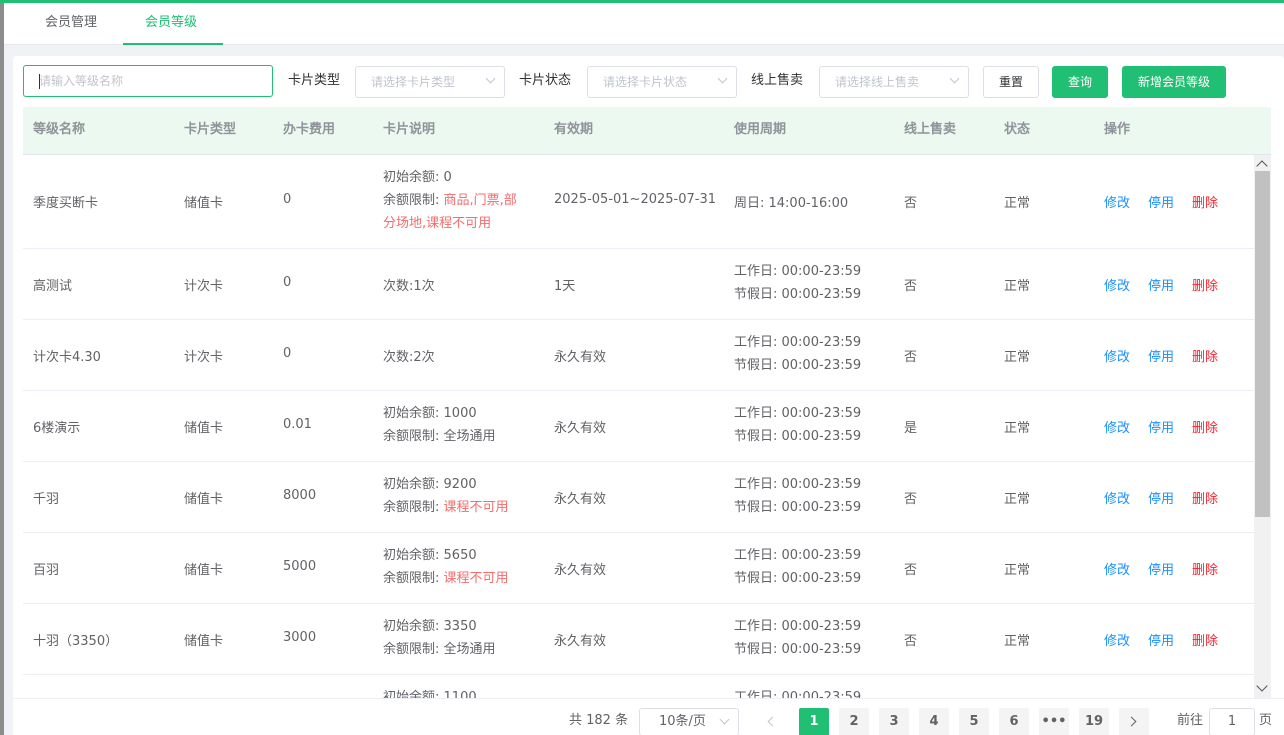 This screenshot has height=735, width=1284. I want to click on cell-online: 是, so click(911, 428).